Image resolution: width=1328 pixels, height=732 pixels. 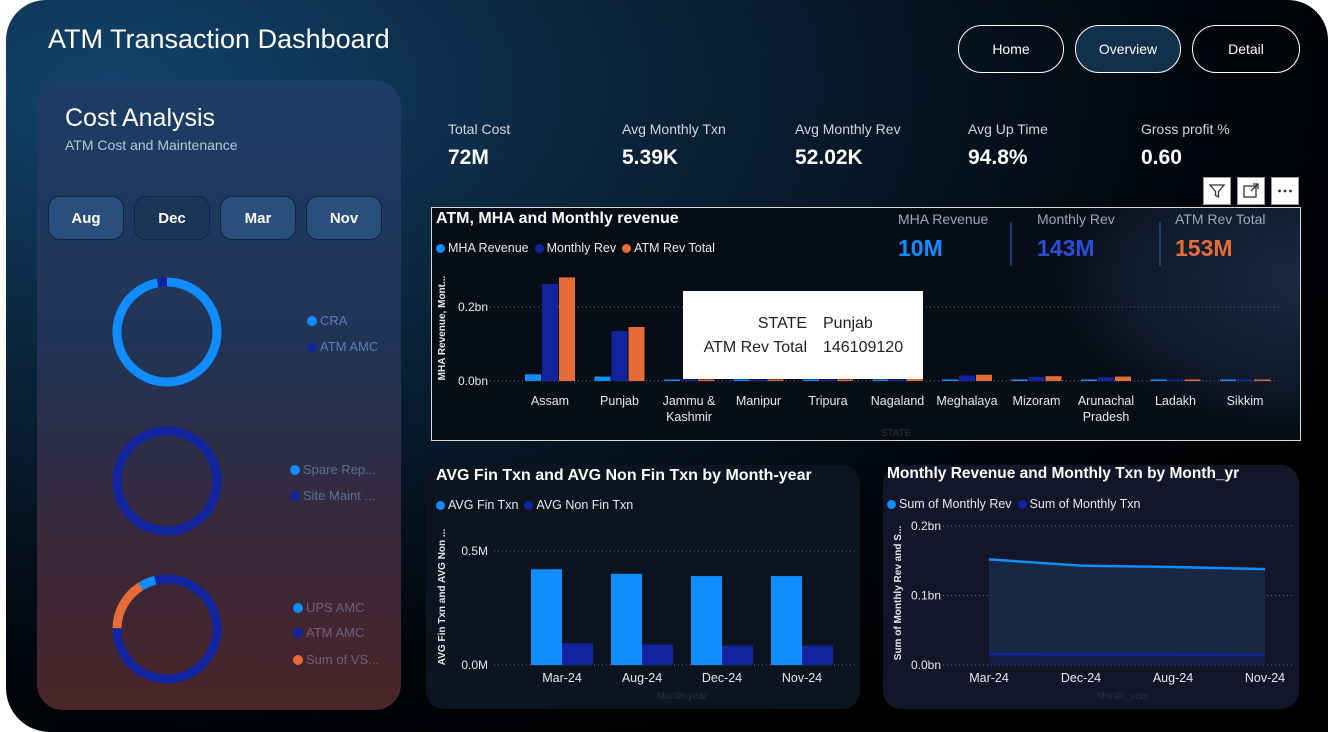 What do you see at coordinates (1217, 191) in the screenshot?
I see `filter-icon` at bounding box center [1217, 191].